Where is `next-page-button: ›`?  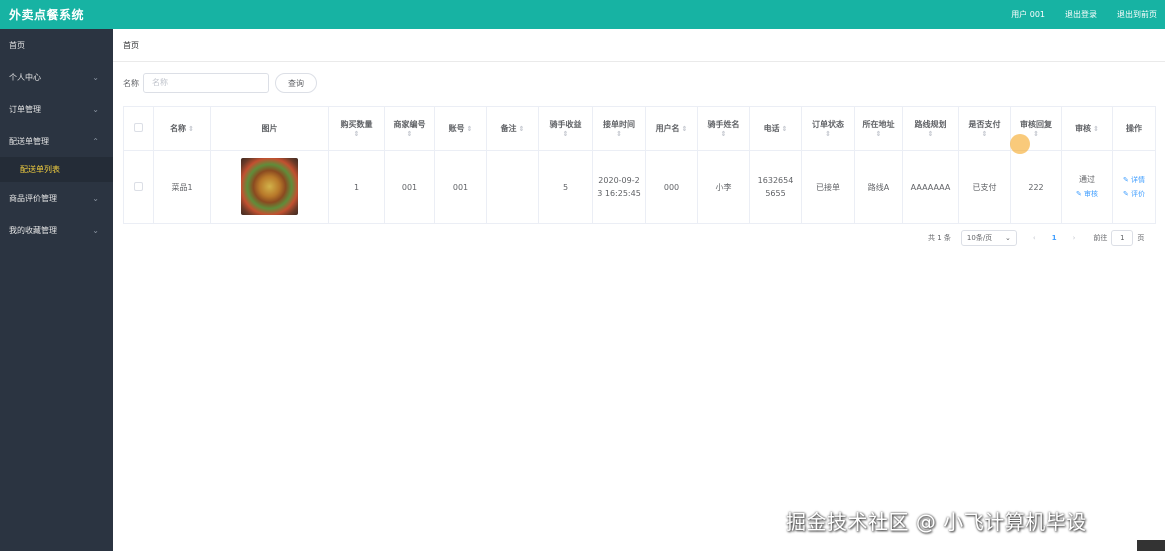
next-page-button: › is located at coordinates (1074, 238).